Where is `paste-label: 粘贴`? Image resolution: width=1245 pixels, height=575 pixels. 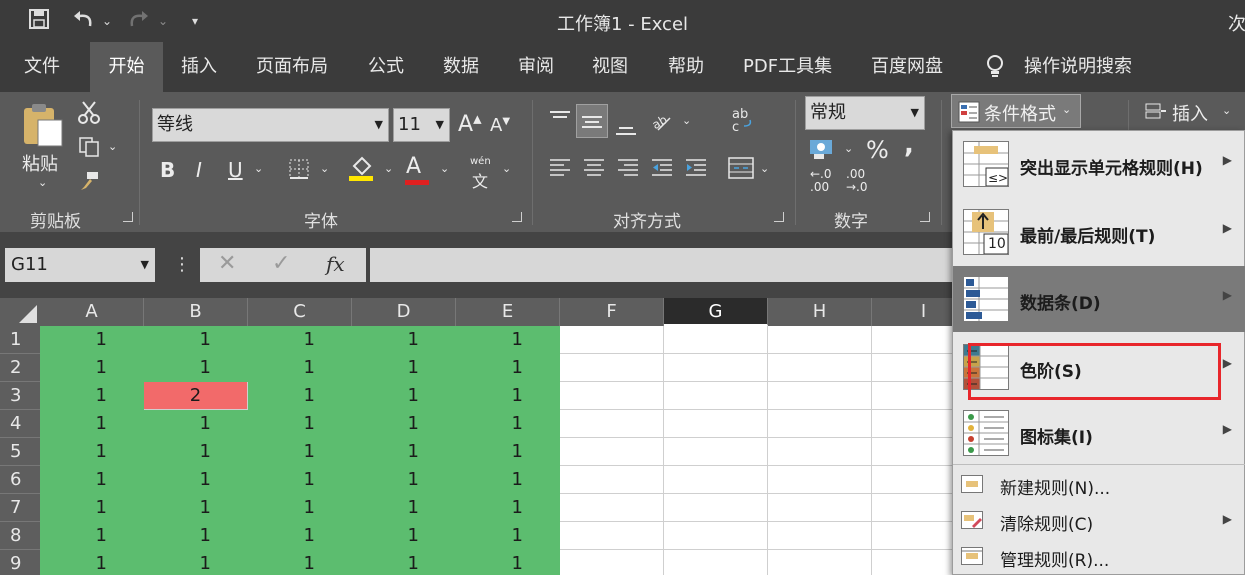 paste-label: 粘贴 is located at coordinates (40, 163).